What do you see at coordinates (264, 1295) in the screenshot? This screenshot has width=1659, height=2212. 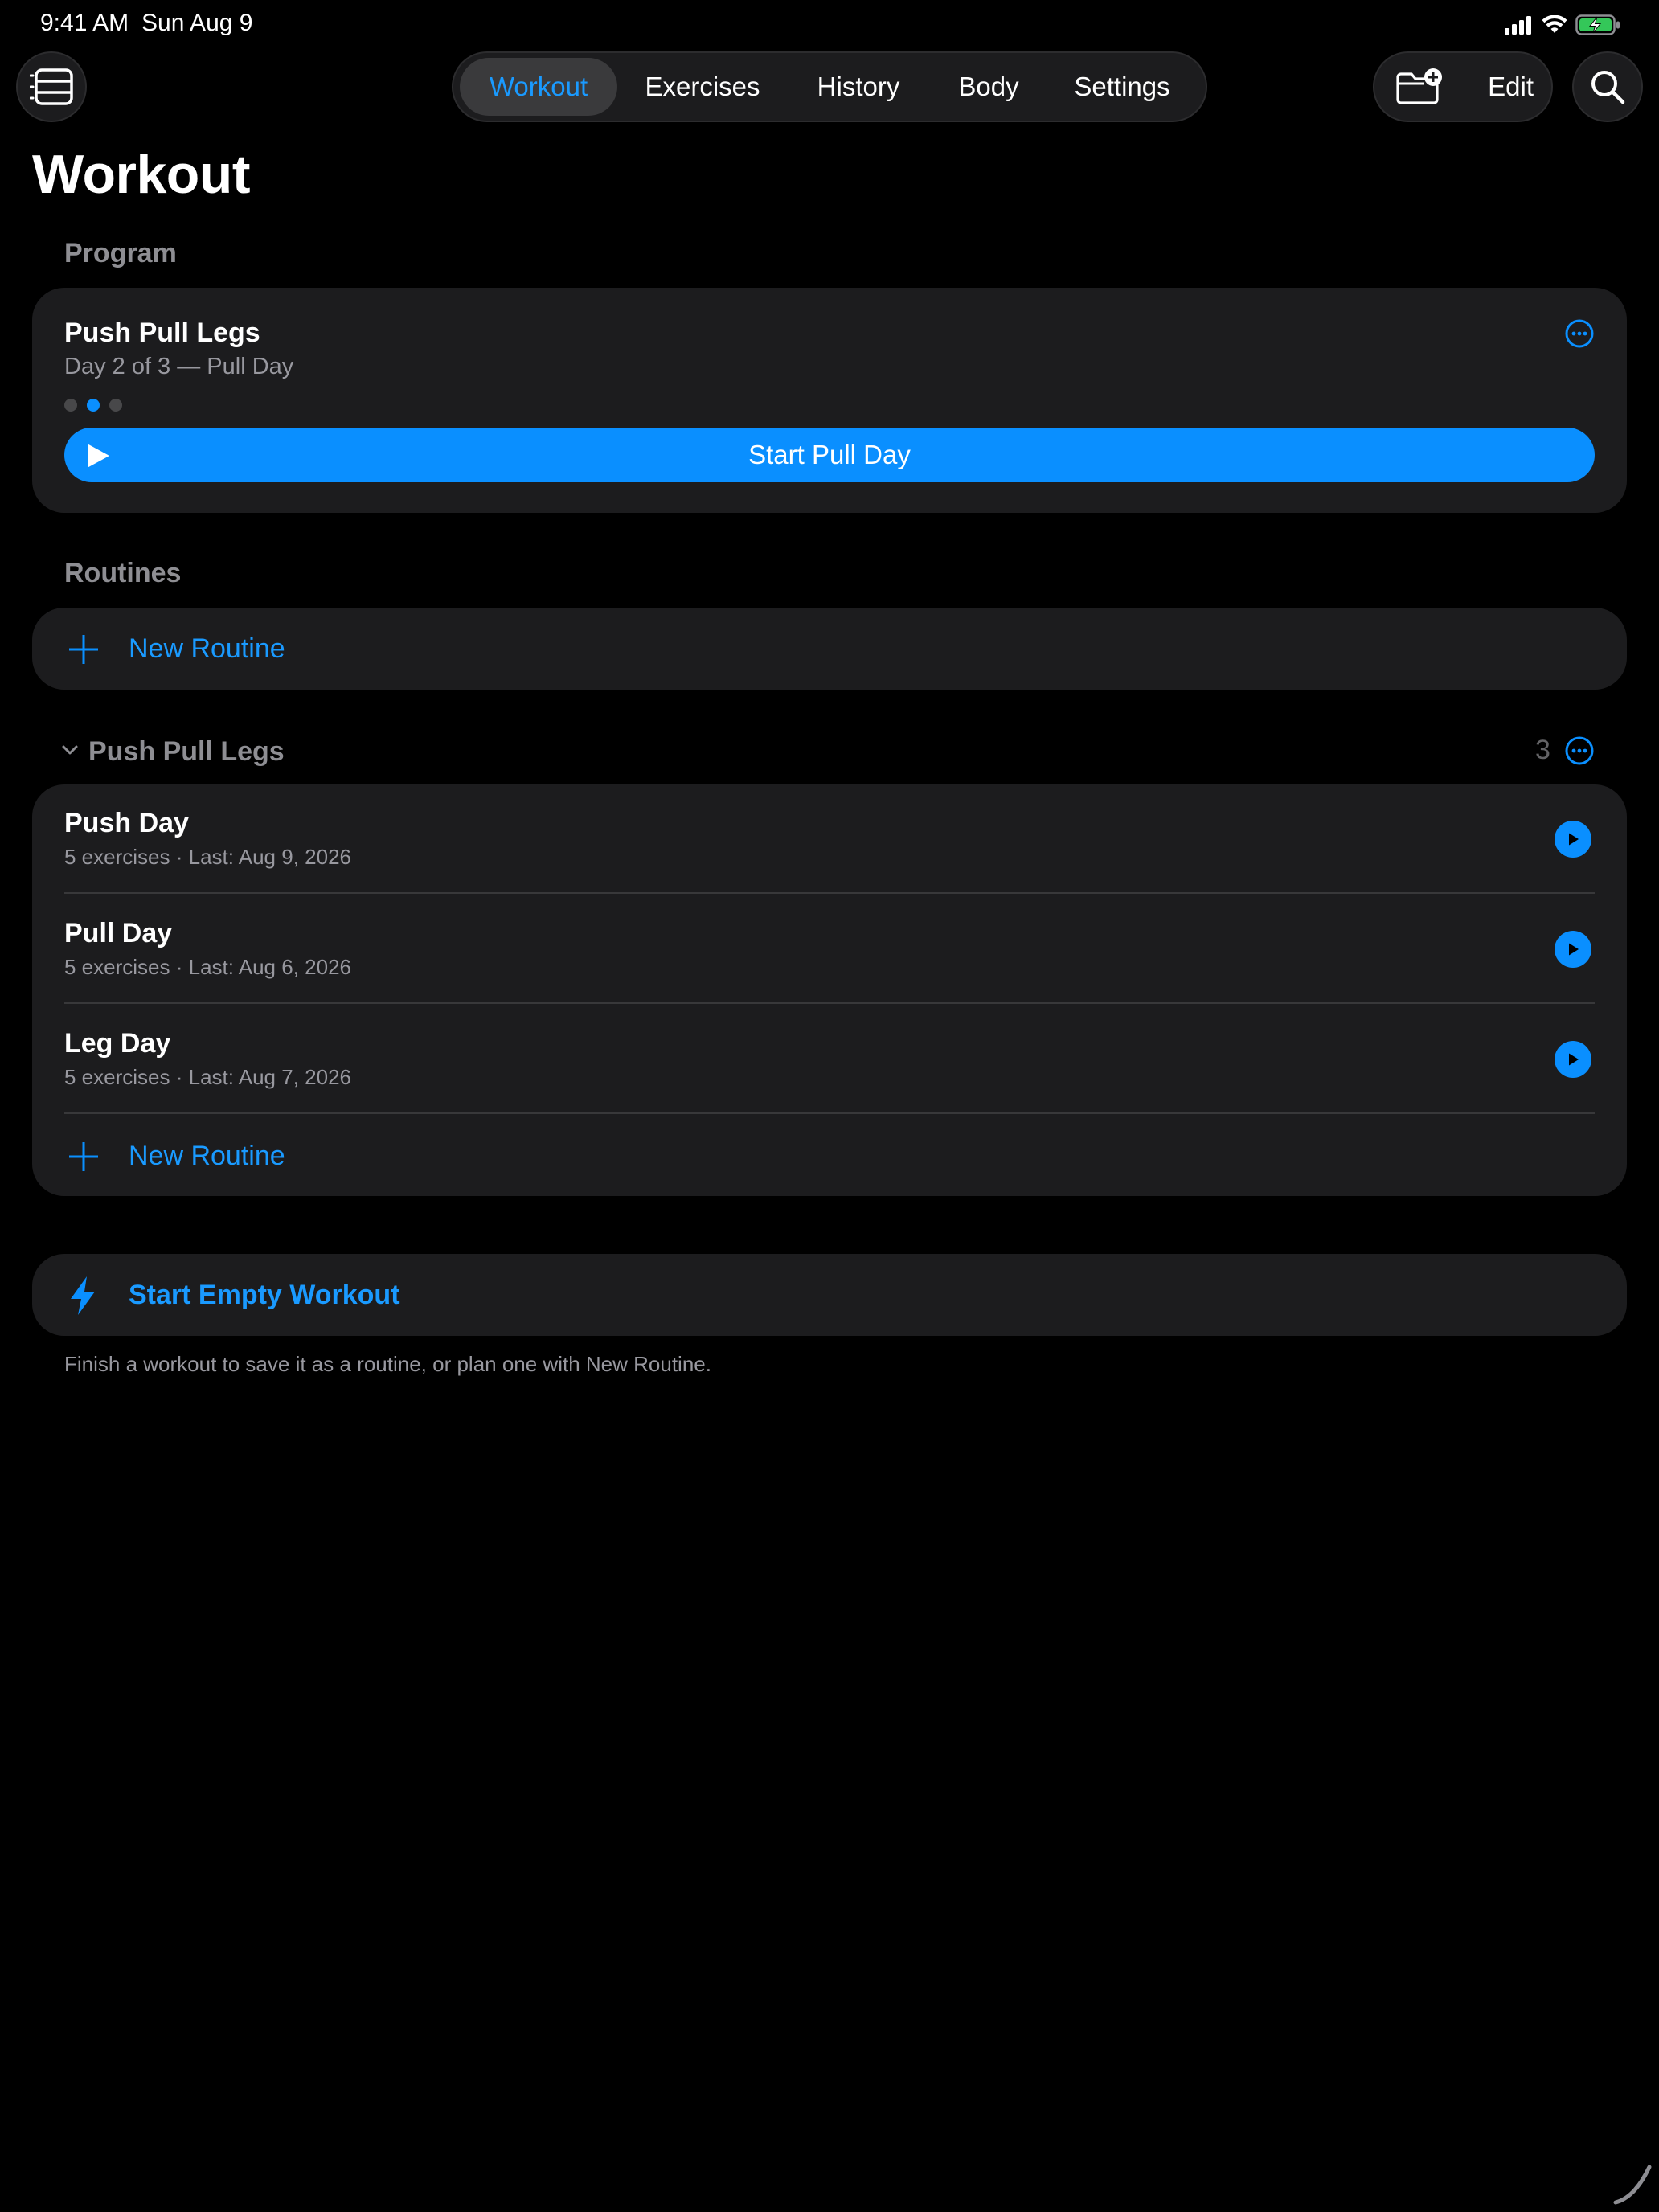 I see `start-empty-workout-label: Start Empty Workout` at bounding box center [264, 1295].